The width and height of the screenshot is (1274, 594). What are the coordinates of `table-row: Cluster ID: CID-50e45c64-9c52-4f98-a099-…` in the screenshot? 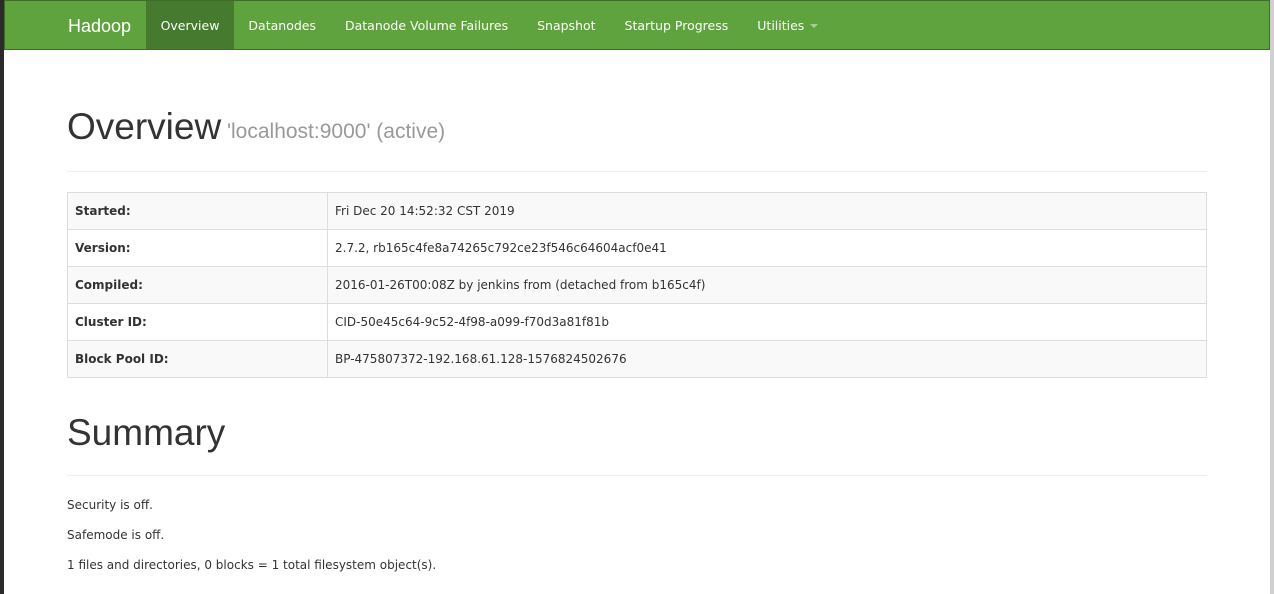 It's located at (637, 322).